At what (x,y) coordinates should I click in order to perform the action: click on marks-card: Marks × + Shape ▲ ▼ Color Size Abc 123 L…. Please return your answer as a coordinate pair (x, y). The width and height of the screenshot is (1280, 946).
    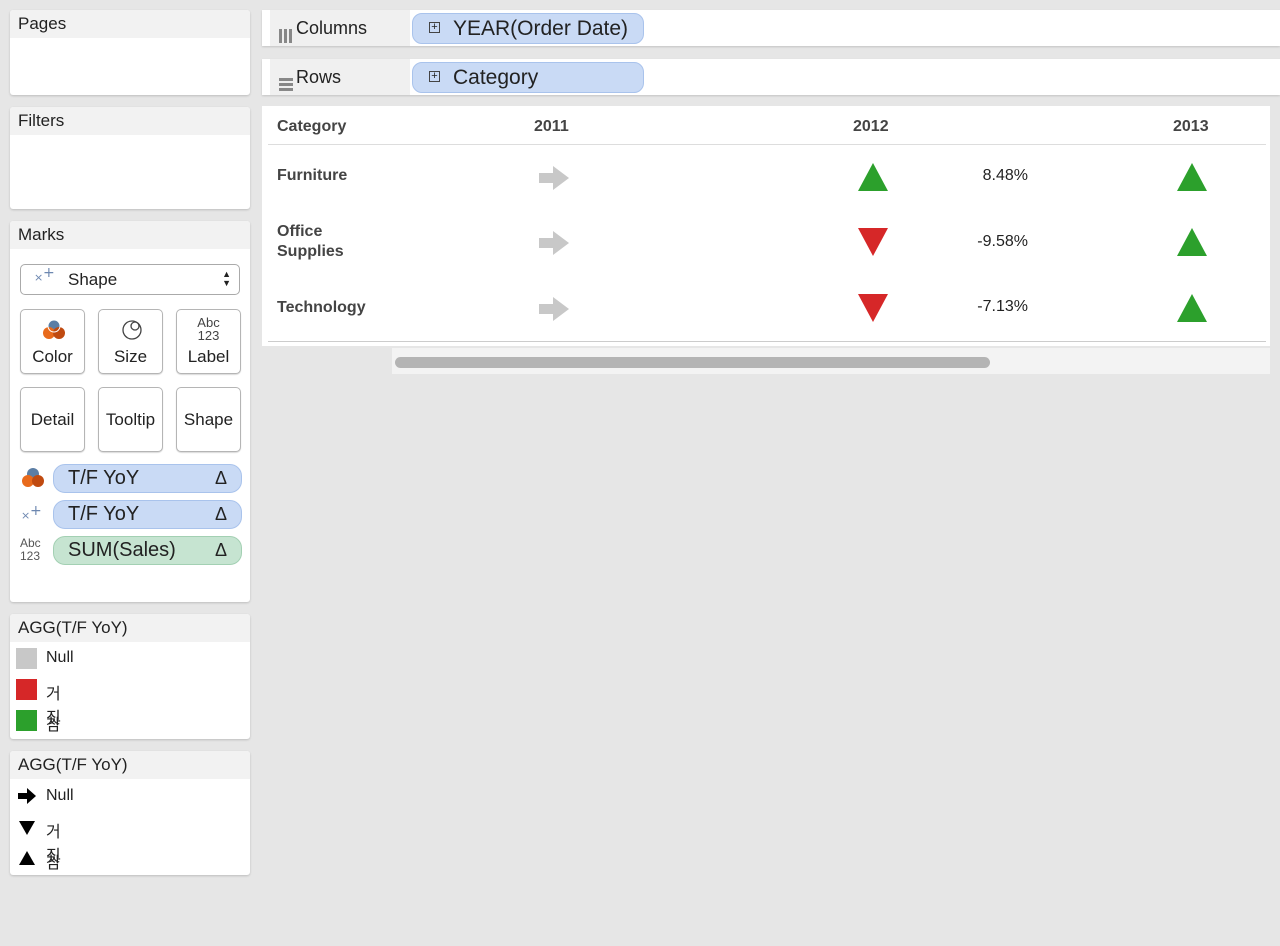
    Looking at the image, I should click on (130, 411).